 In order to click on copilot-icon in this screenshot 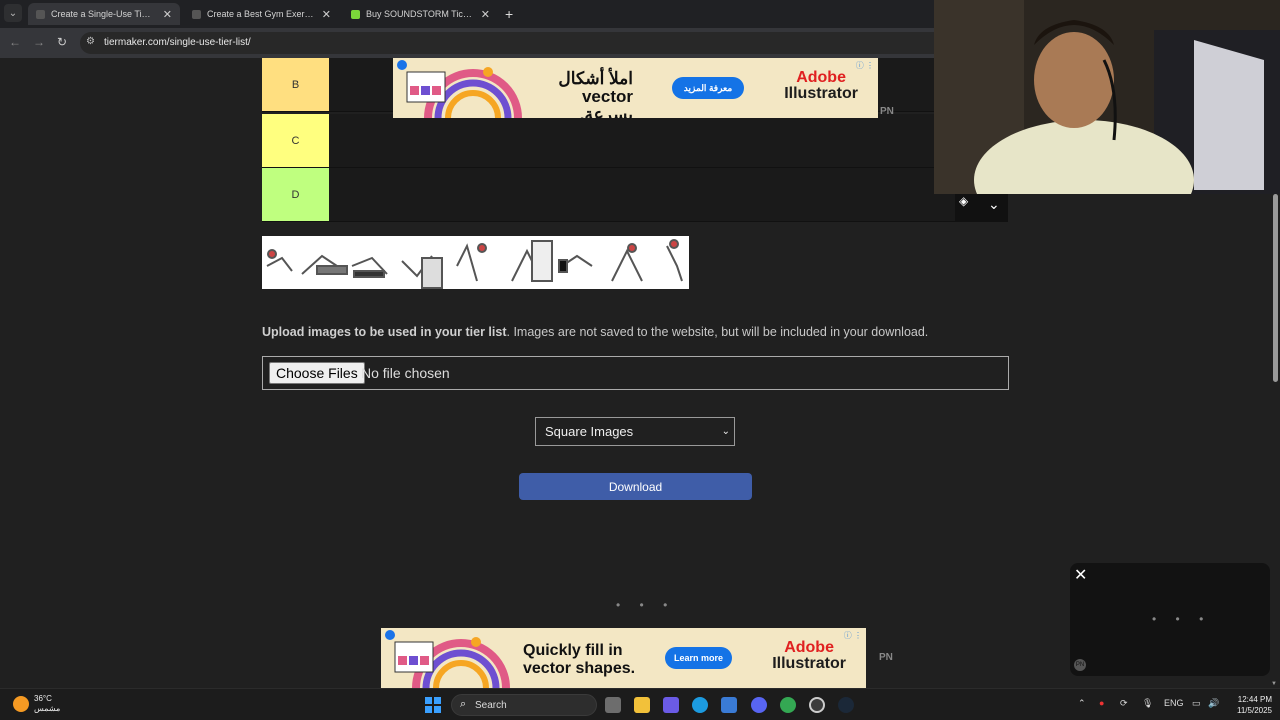, I will do `click(671, 705)`.